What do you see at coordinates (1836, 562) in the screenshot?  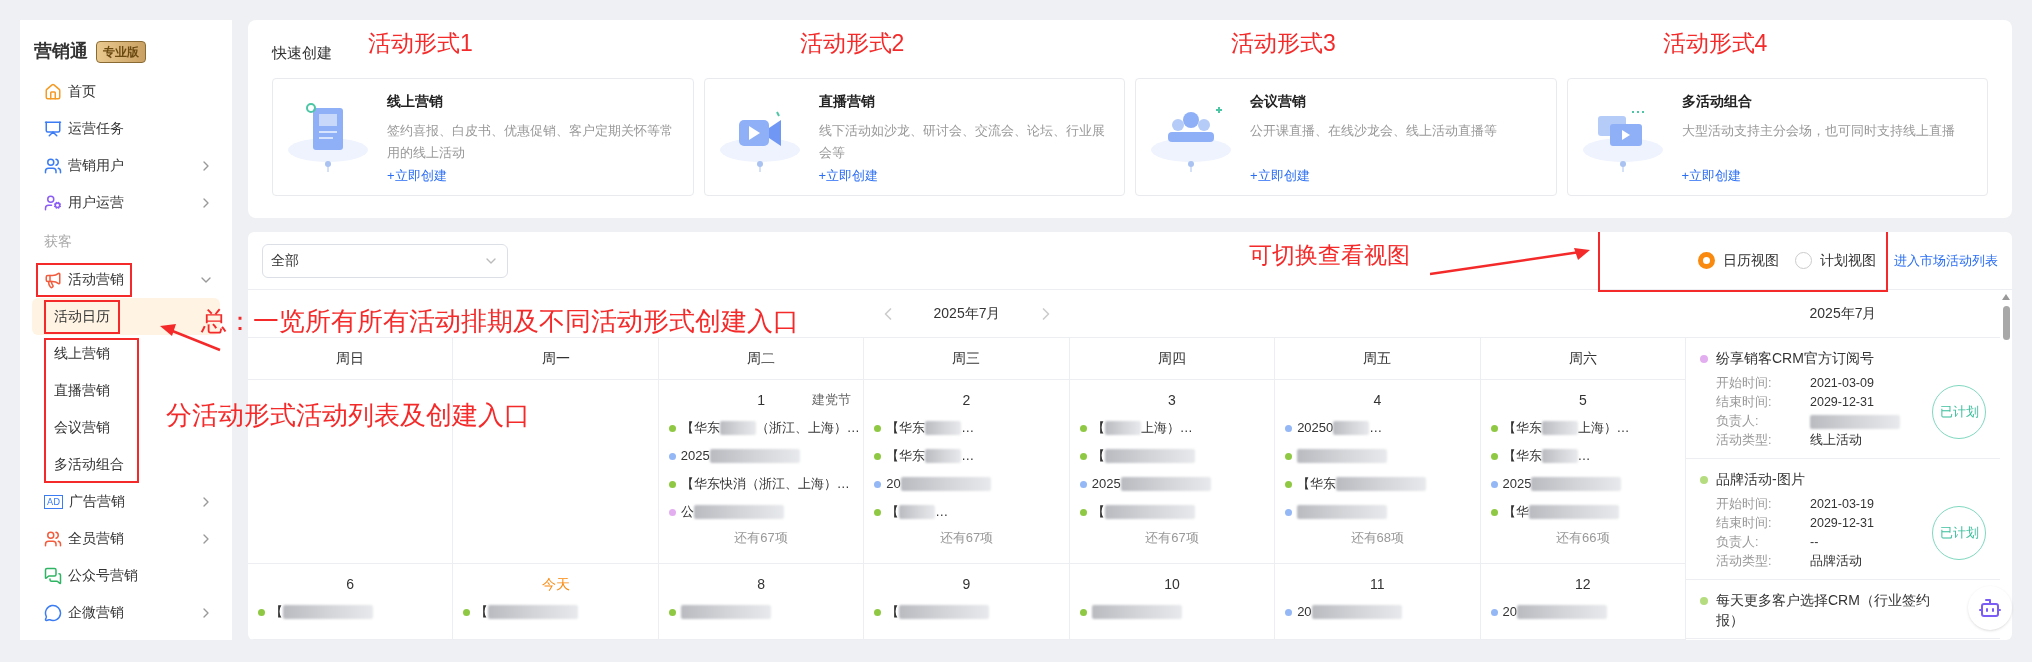 I see `field-value: 品牌活动` at bounding box center [1836, 562].